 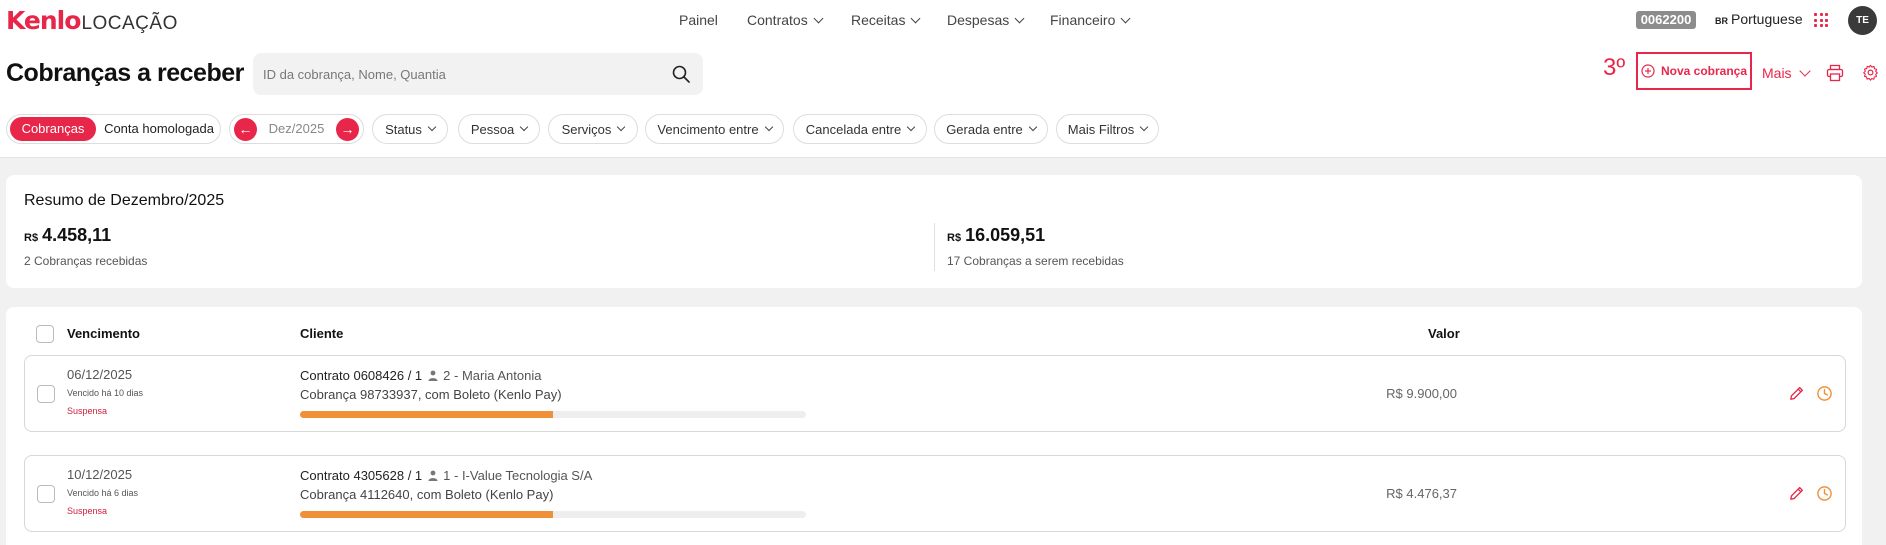 What do you see at coordinates (105, 393) in the screenshot?
I see `overdue-label: Vencido há 10 dias` at bounding box center [105, 393].